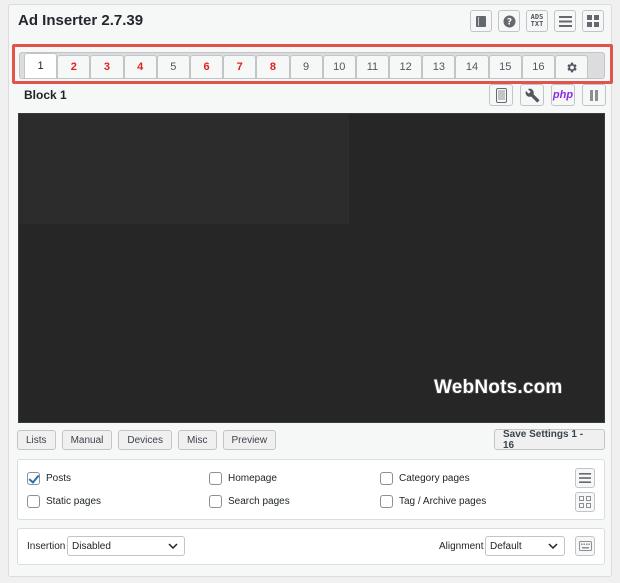  I want to click on grid-icon, so click(593, 21).